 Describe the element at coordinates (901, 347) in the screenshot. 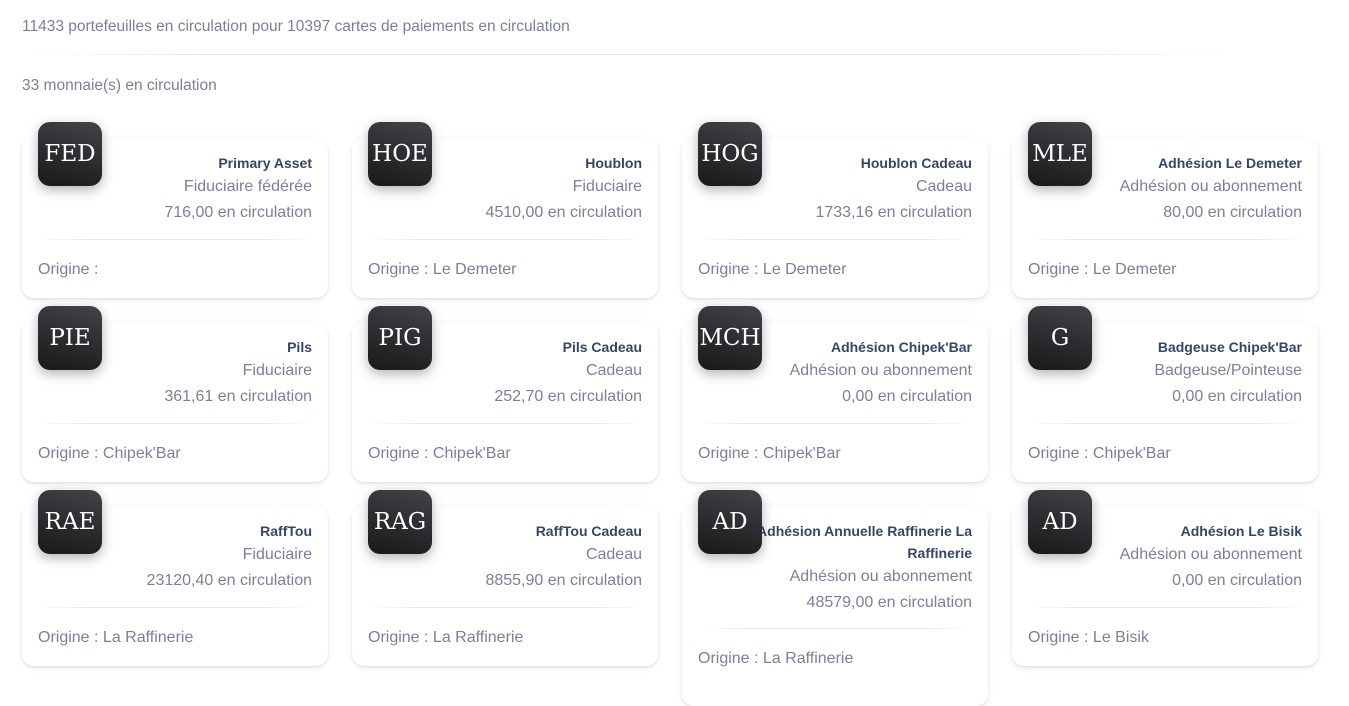

I see `currency-name: Adhésion Chipek'Bar` at that location.